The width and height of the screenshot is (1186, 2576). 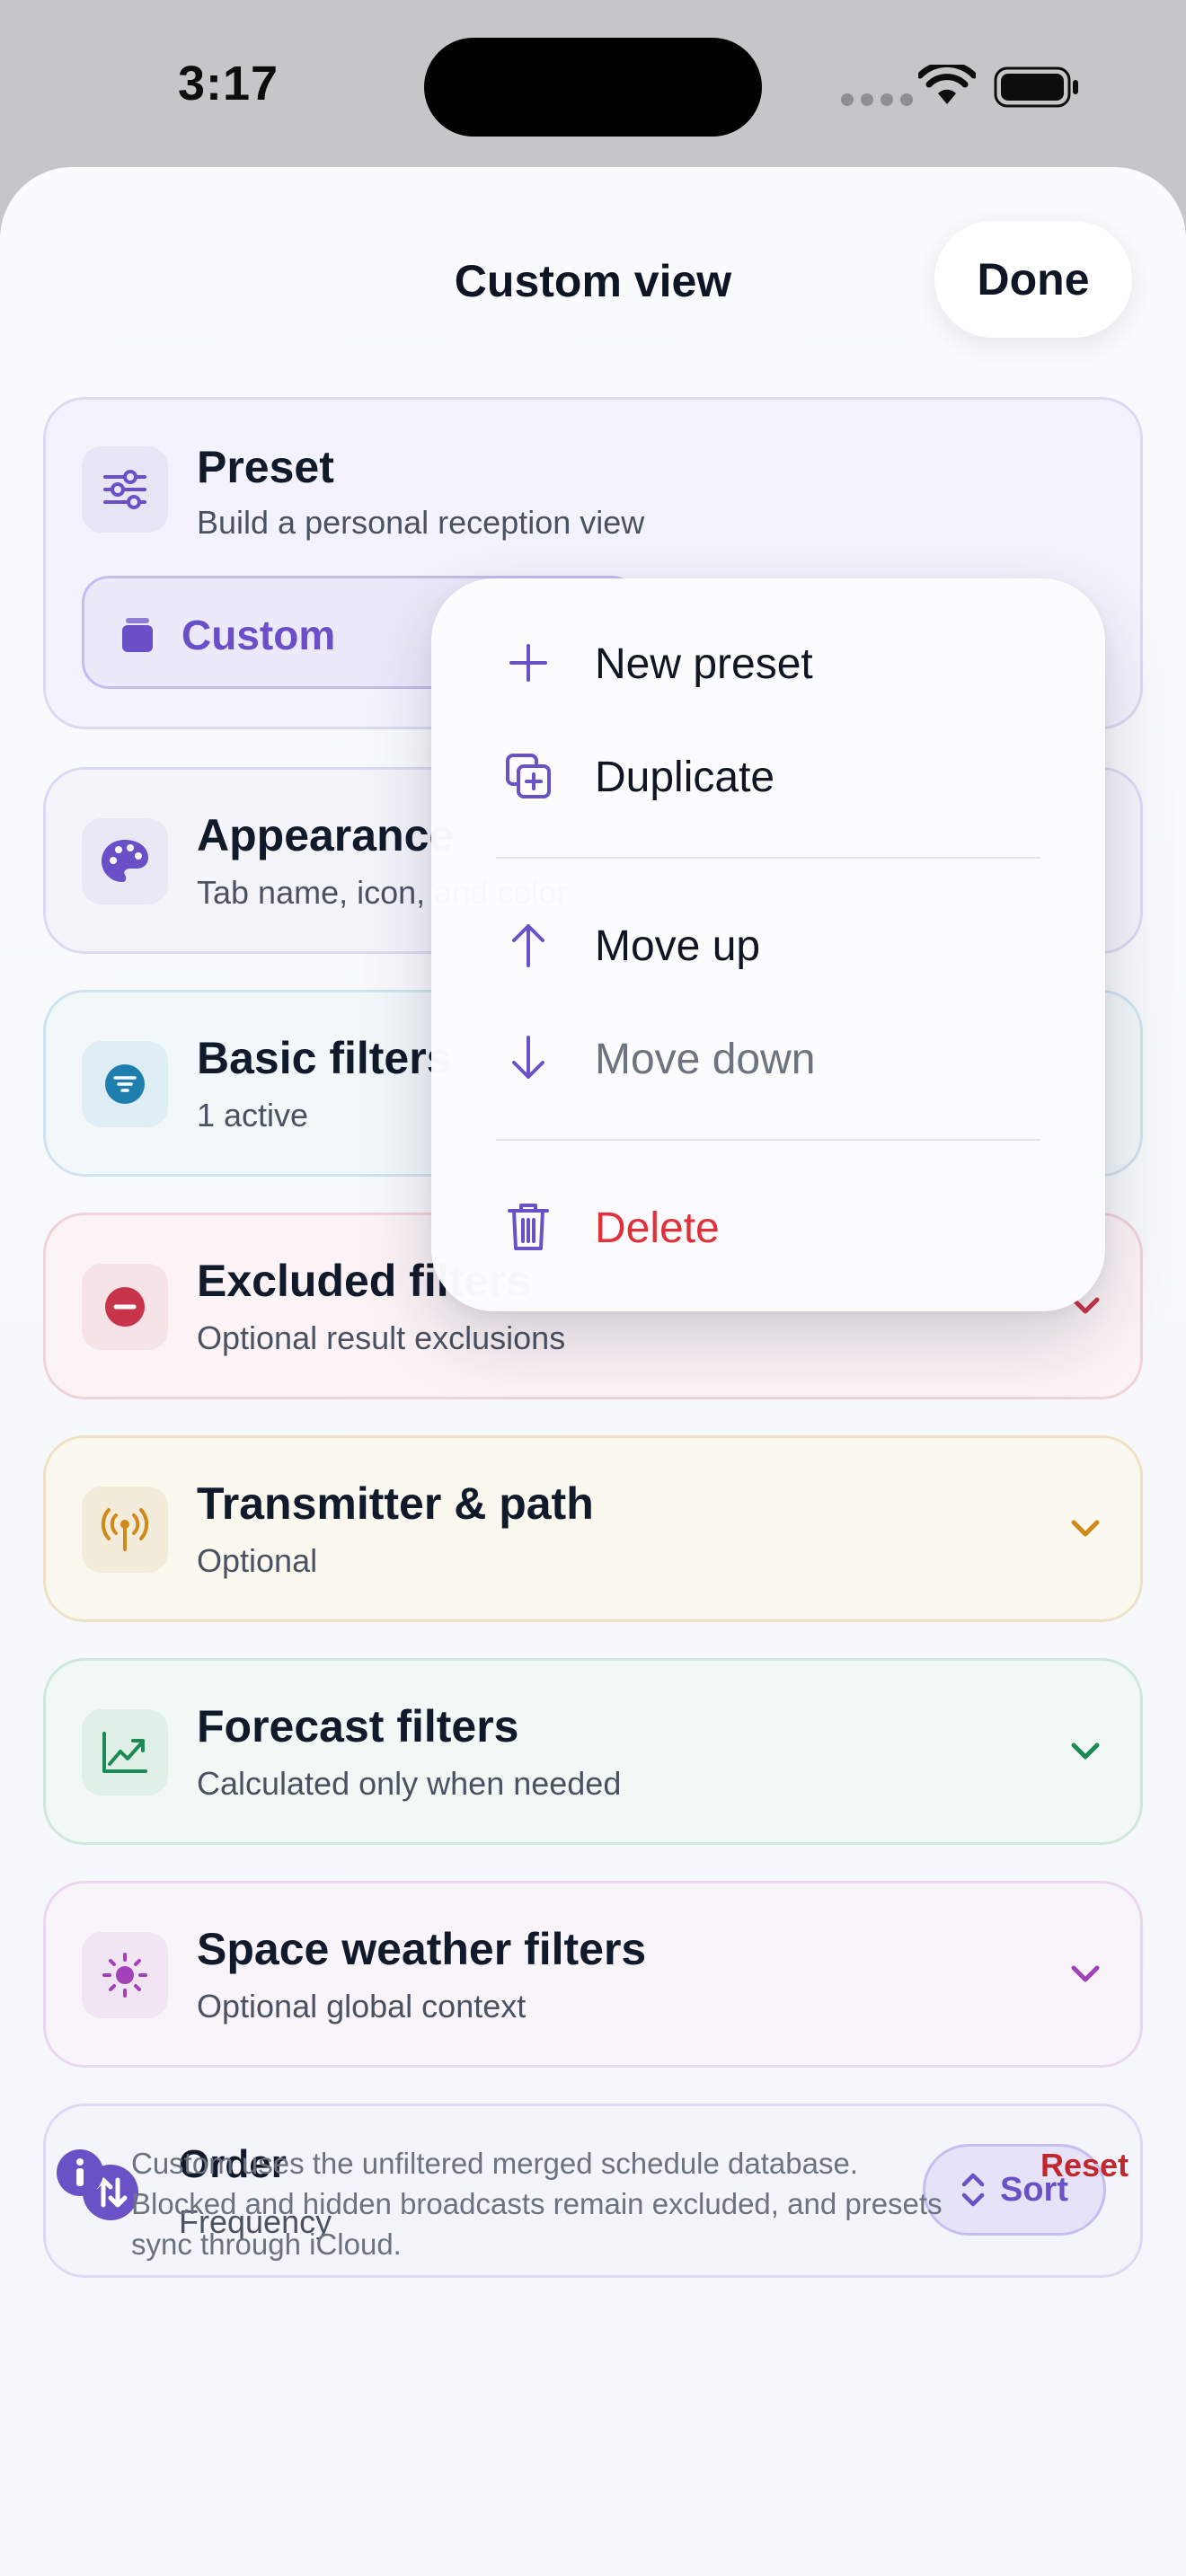 What do you see at coordinates (528, 1057) in the screenshot?
I see `arrow-down-icon` at bounding box center [528, 1057].